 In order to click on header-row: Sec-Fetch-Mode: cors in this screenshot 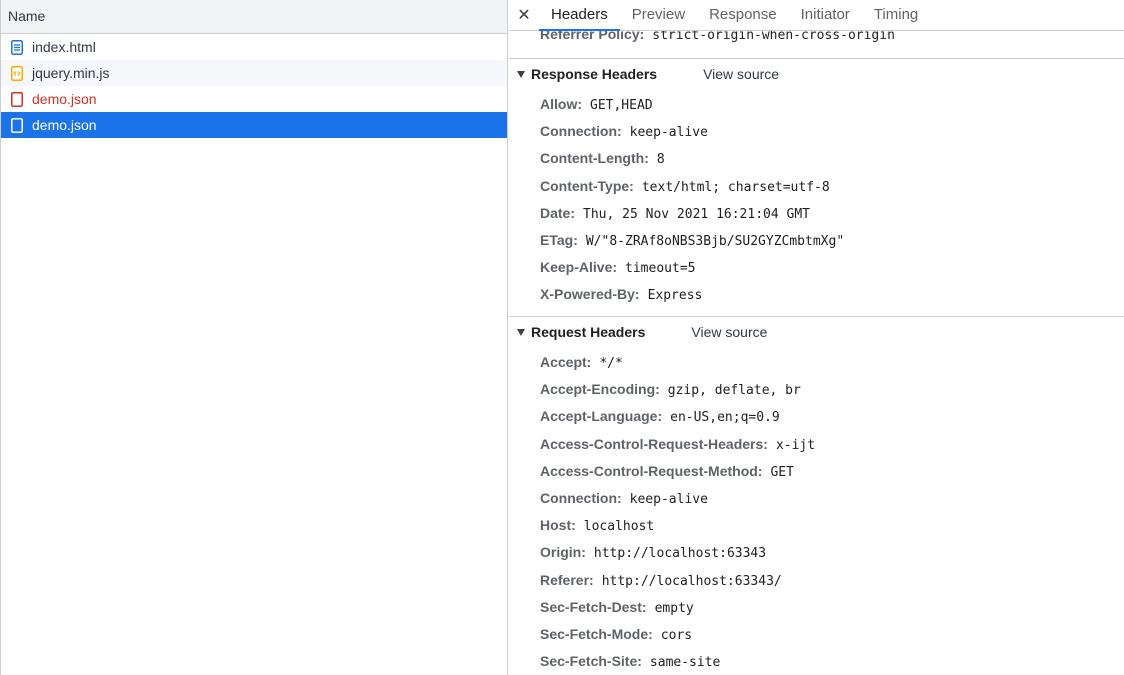, I will do `click(816, 634)`.